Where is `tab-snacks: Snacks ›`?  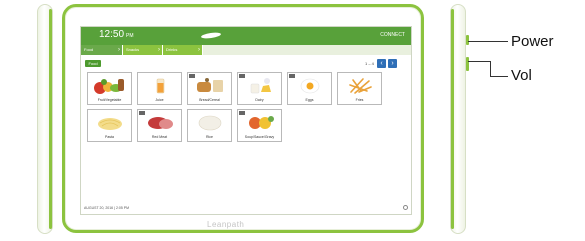
tab-snacks: Snacks › is located at coordinates (143, 50).